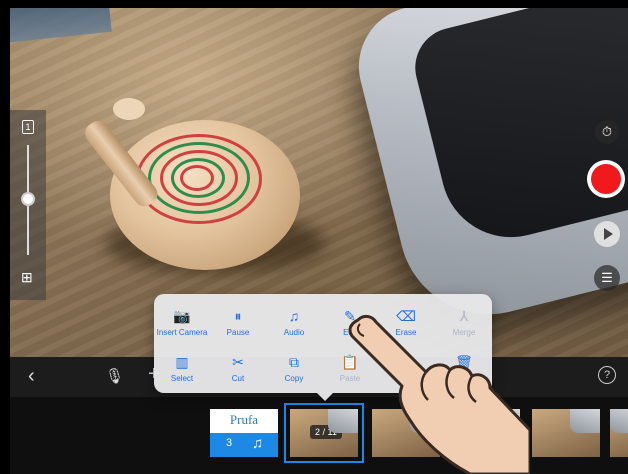 This screenshot has height=474, width=628. What do you see at coordinates (182, 332) in the screenshot?
I see `menu-item-label: Insert Camera` at bounding box center [182, 332].